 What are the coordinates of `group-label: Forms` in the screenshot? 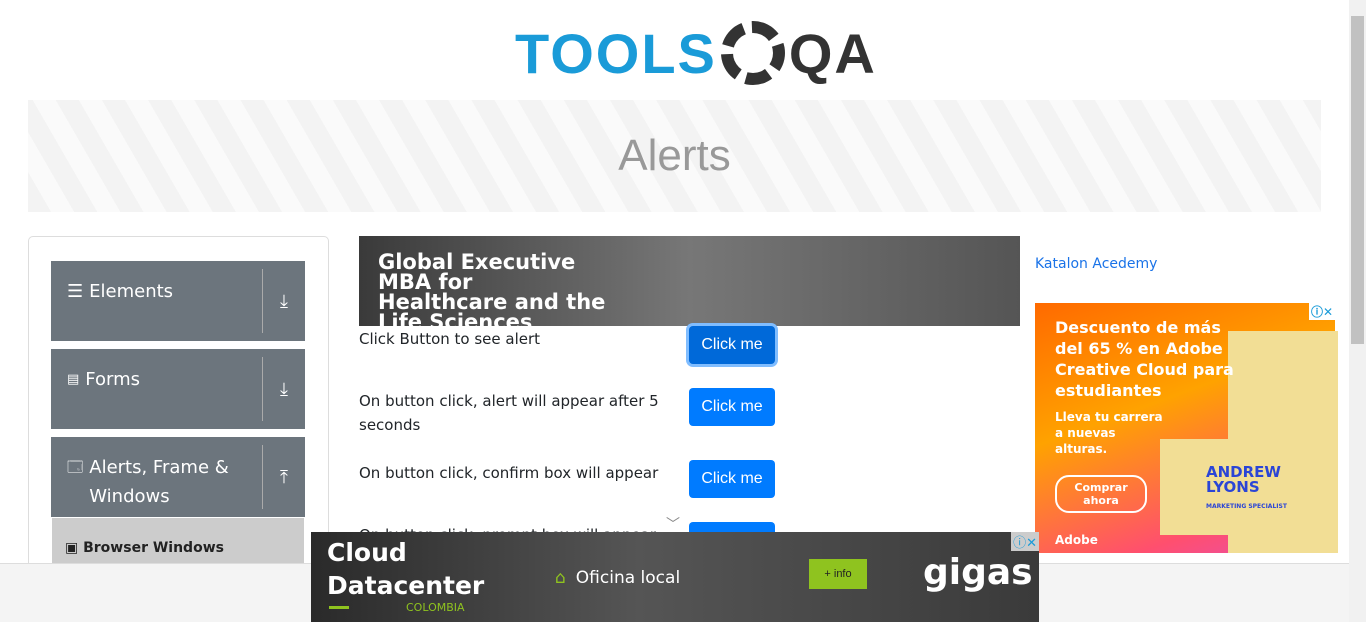 It's located at (113, 379).